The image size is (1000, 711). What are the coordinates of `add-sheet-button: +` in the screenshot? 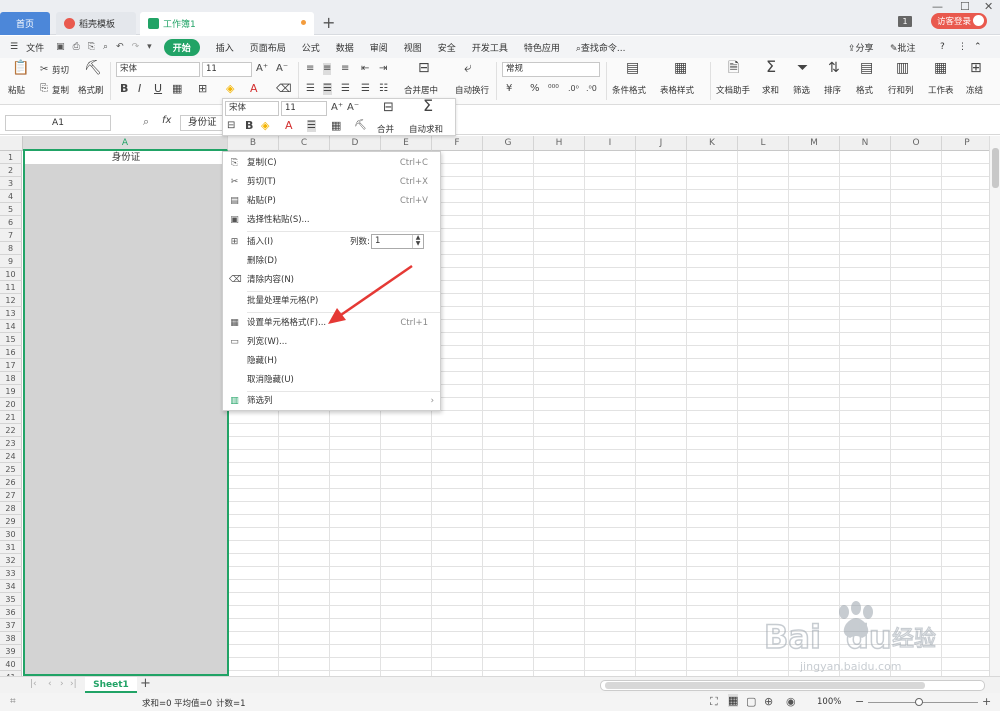 It's located at (145, 683).